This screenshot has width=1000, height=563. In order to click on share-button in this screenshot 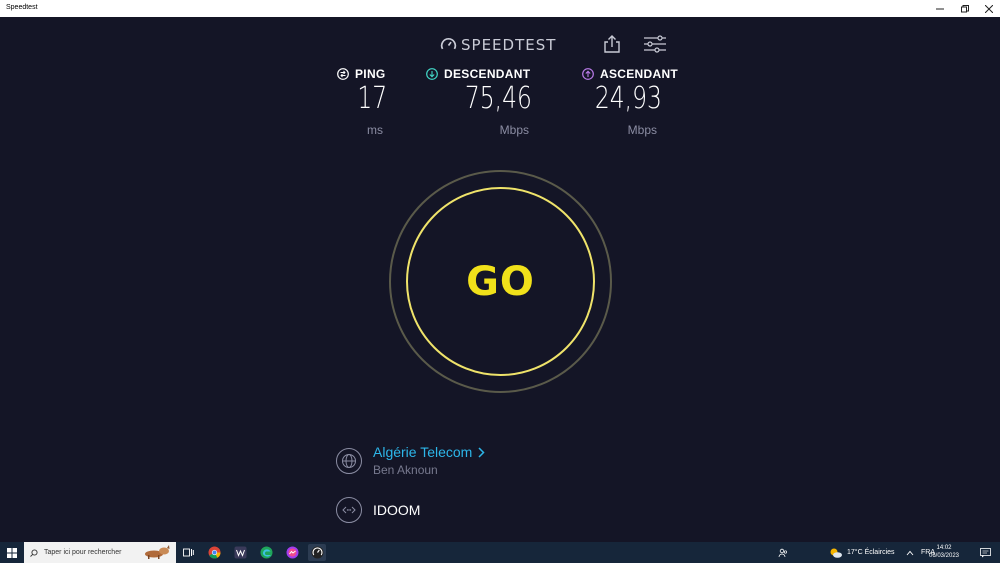, I will do `click(612, 44)`.